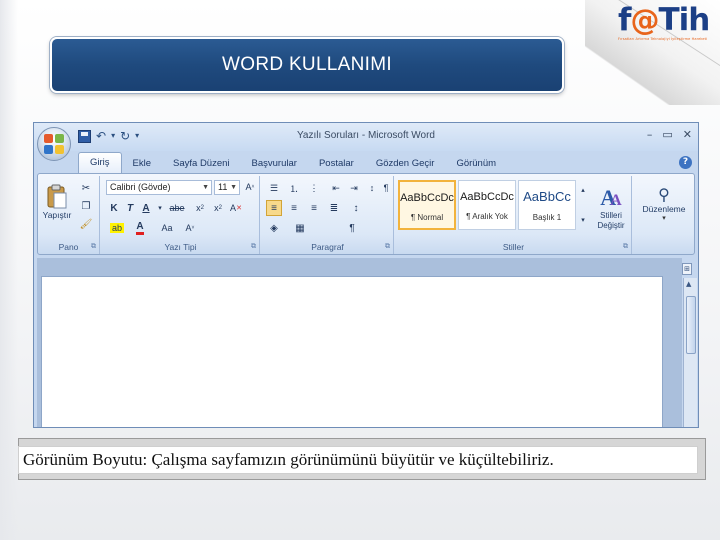 The height and width of the screenshot is (540, 720). What do you see at coordinates (427, 217) in the screenshot?
I see `style-name: ¶ Normal` at bounding box center [427, 217].